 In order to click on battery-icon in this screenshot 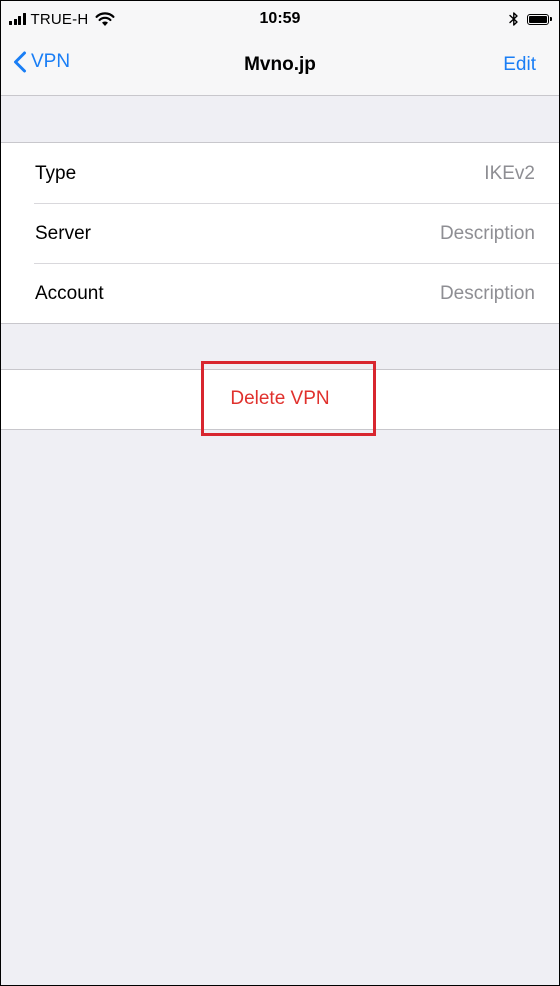, I will do `click(539, 19)`.